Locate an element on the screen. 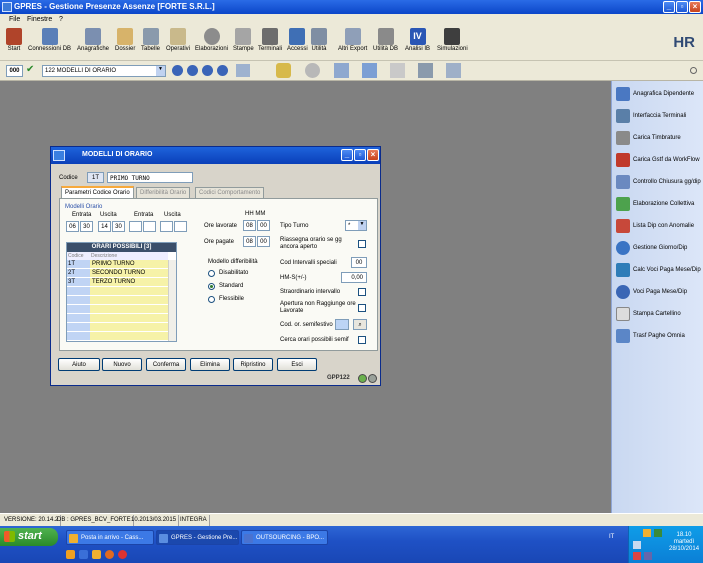 The width and height of the screenshot is (703, 563). toolbar-altri-export: Altri Export is located at coordinates (352, 40).